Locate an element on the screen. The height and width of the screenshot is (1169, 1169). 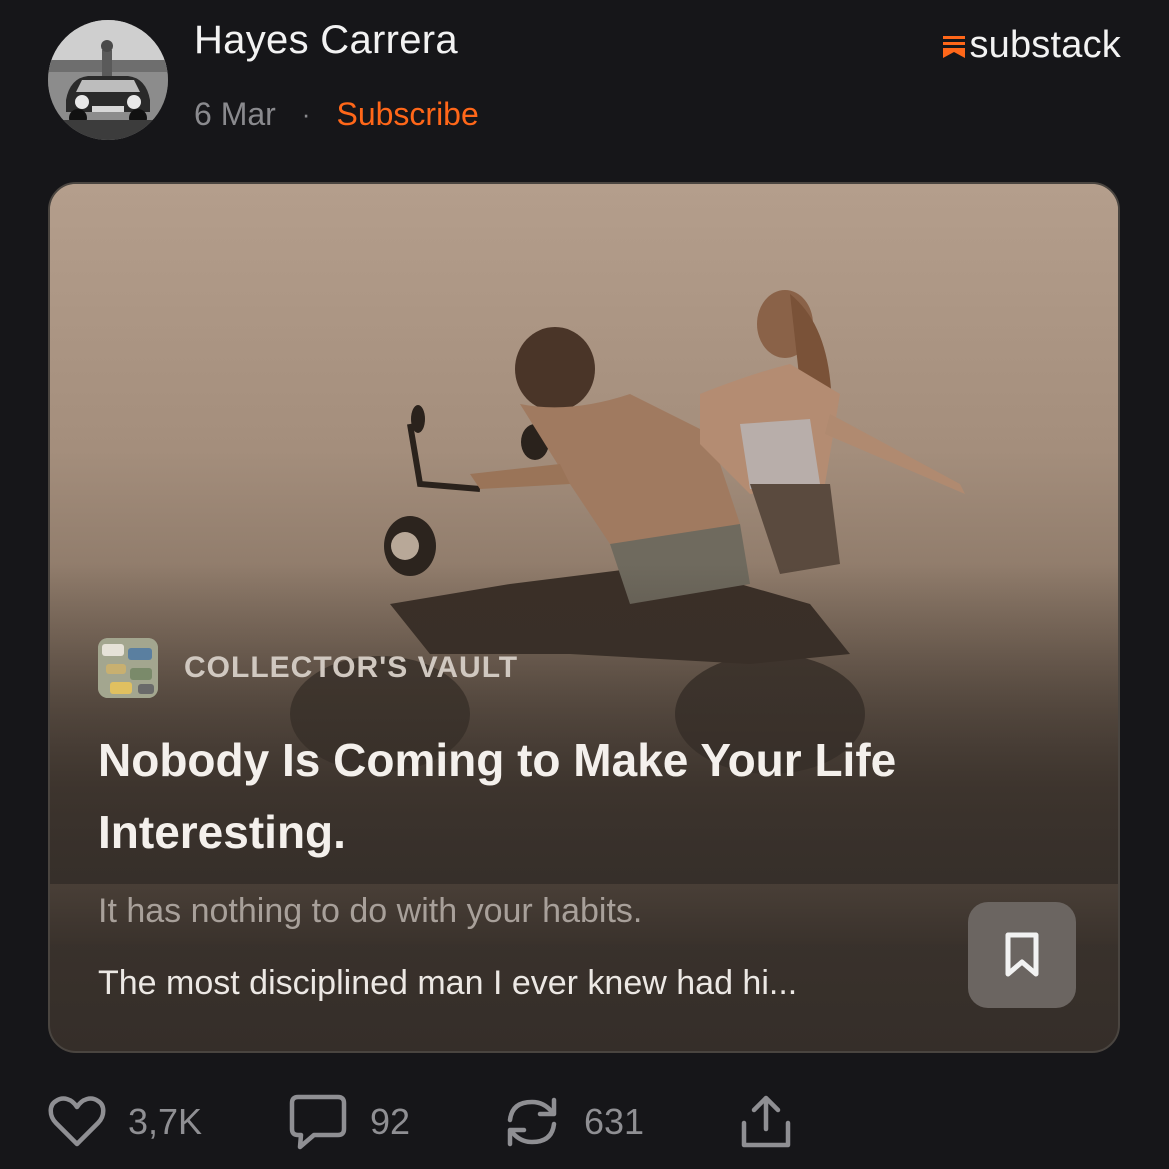
publication-logo-image is located at coordinates (128, 668).